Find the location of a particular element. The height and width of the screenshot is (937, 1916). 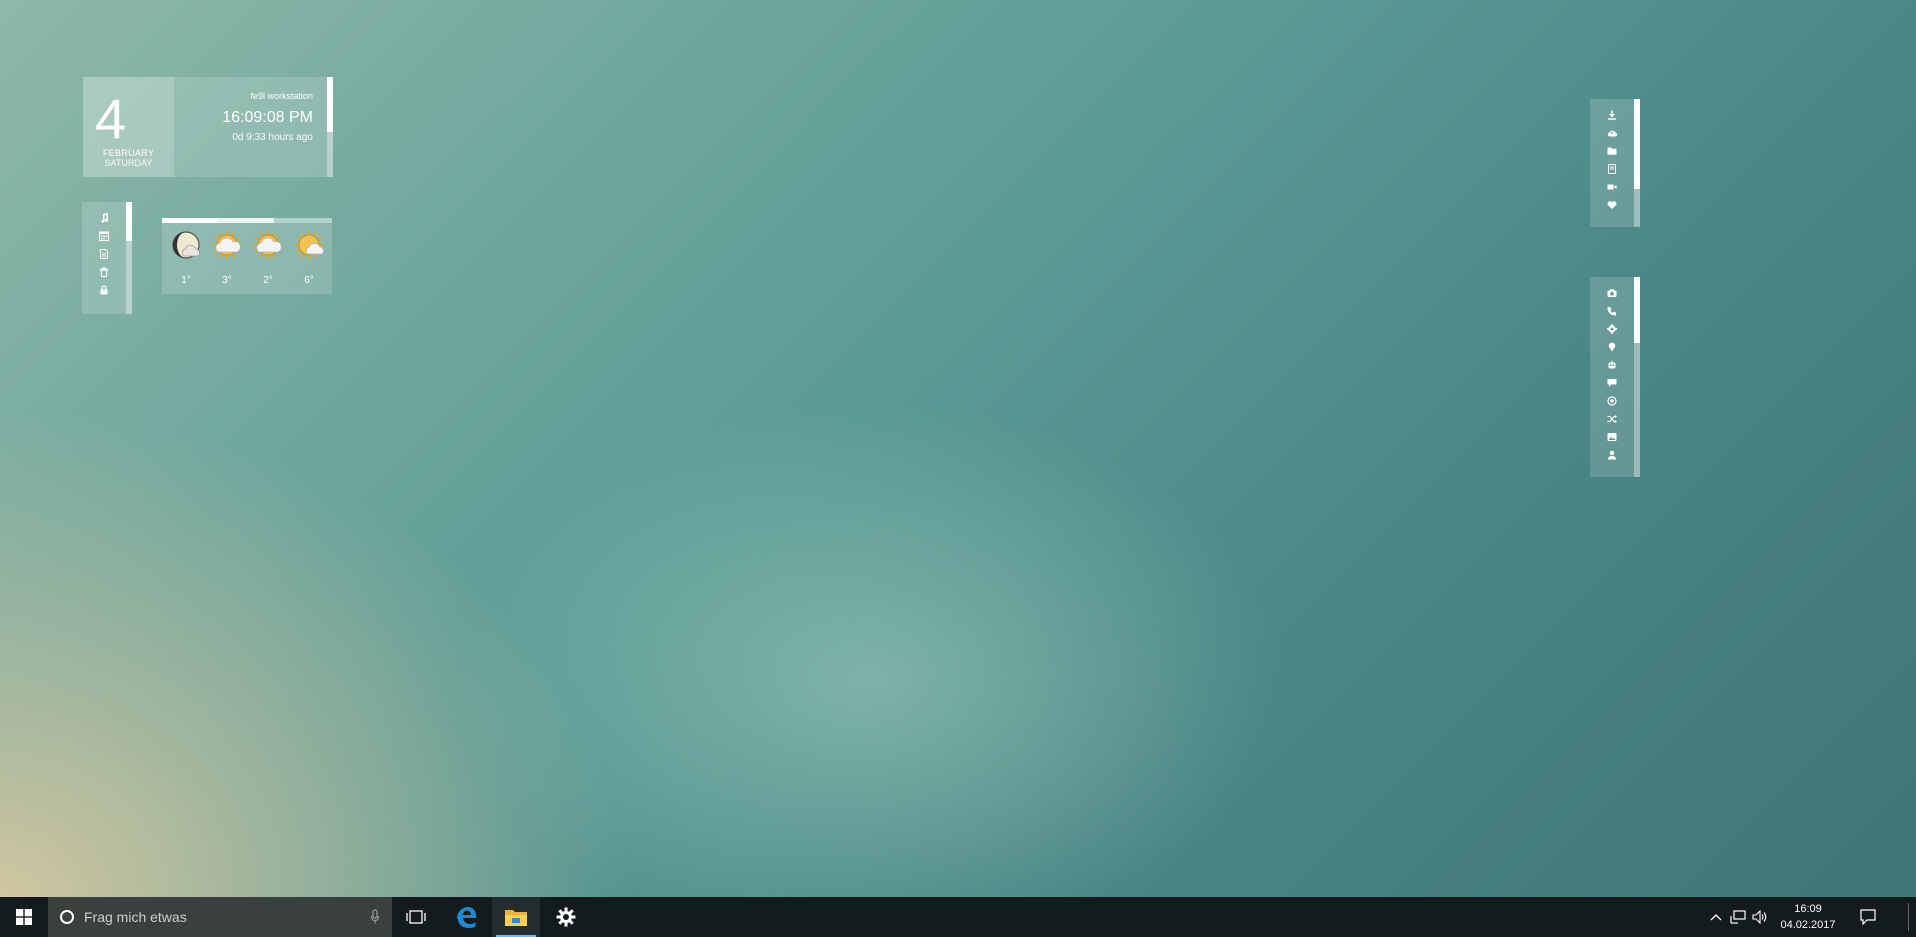

clock-progress-fill is located at coordinates (330, 104).